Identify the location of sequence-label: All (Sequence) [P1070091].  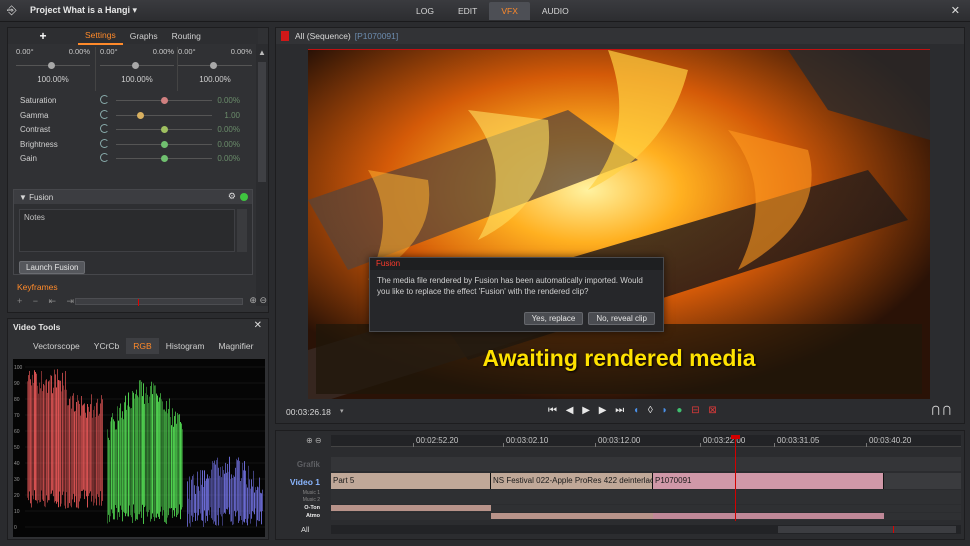
(346, 36).